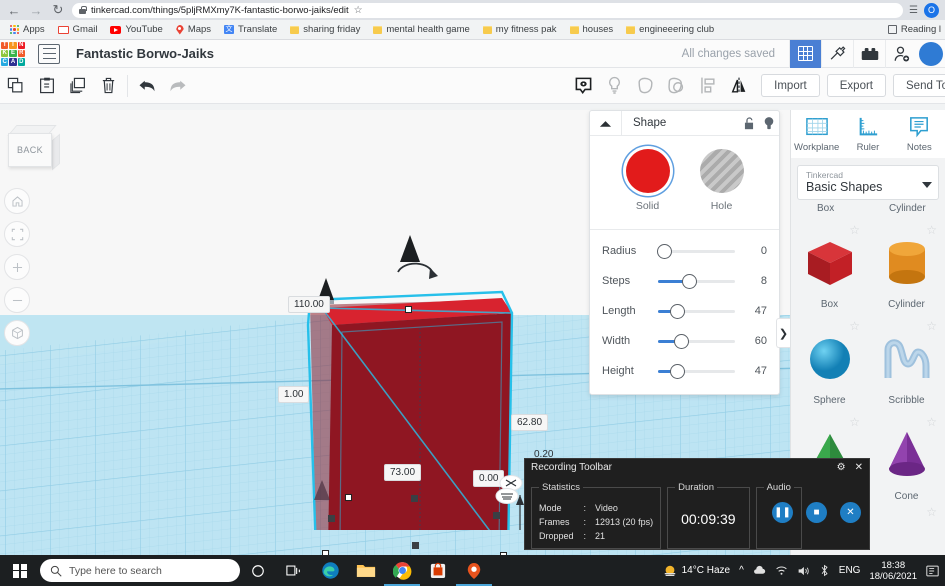  Describe the element at coordinates (421, 29) in the screenshot. I see `bookmark-mental-health-game: mental health game` at that location.